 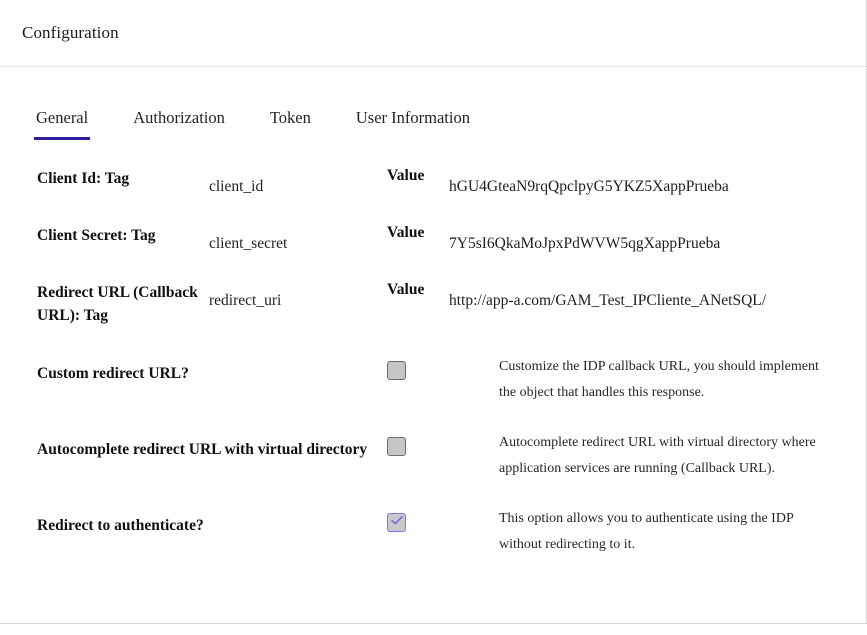 I want to click on redirect-to-authenticate-checkbox-cell, so click(x=443, y=519).